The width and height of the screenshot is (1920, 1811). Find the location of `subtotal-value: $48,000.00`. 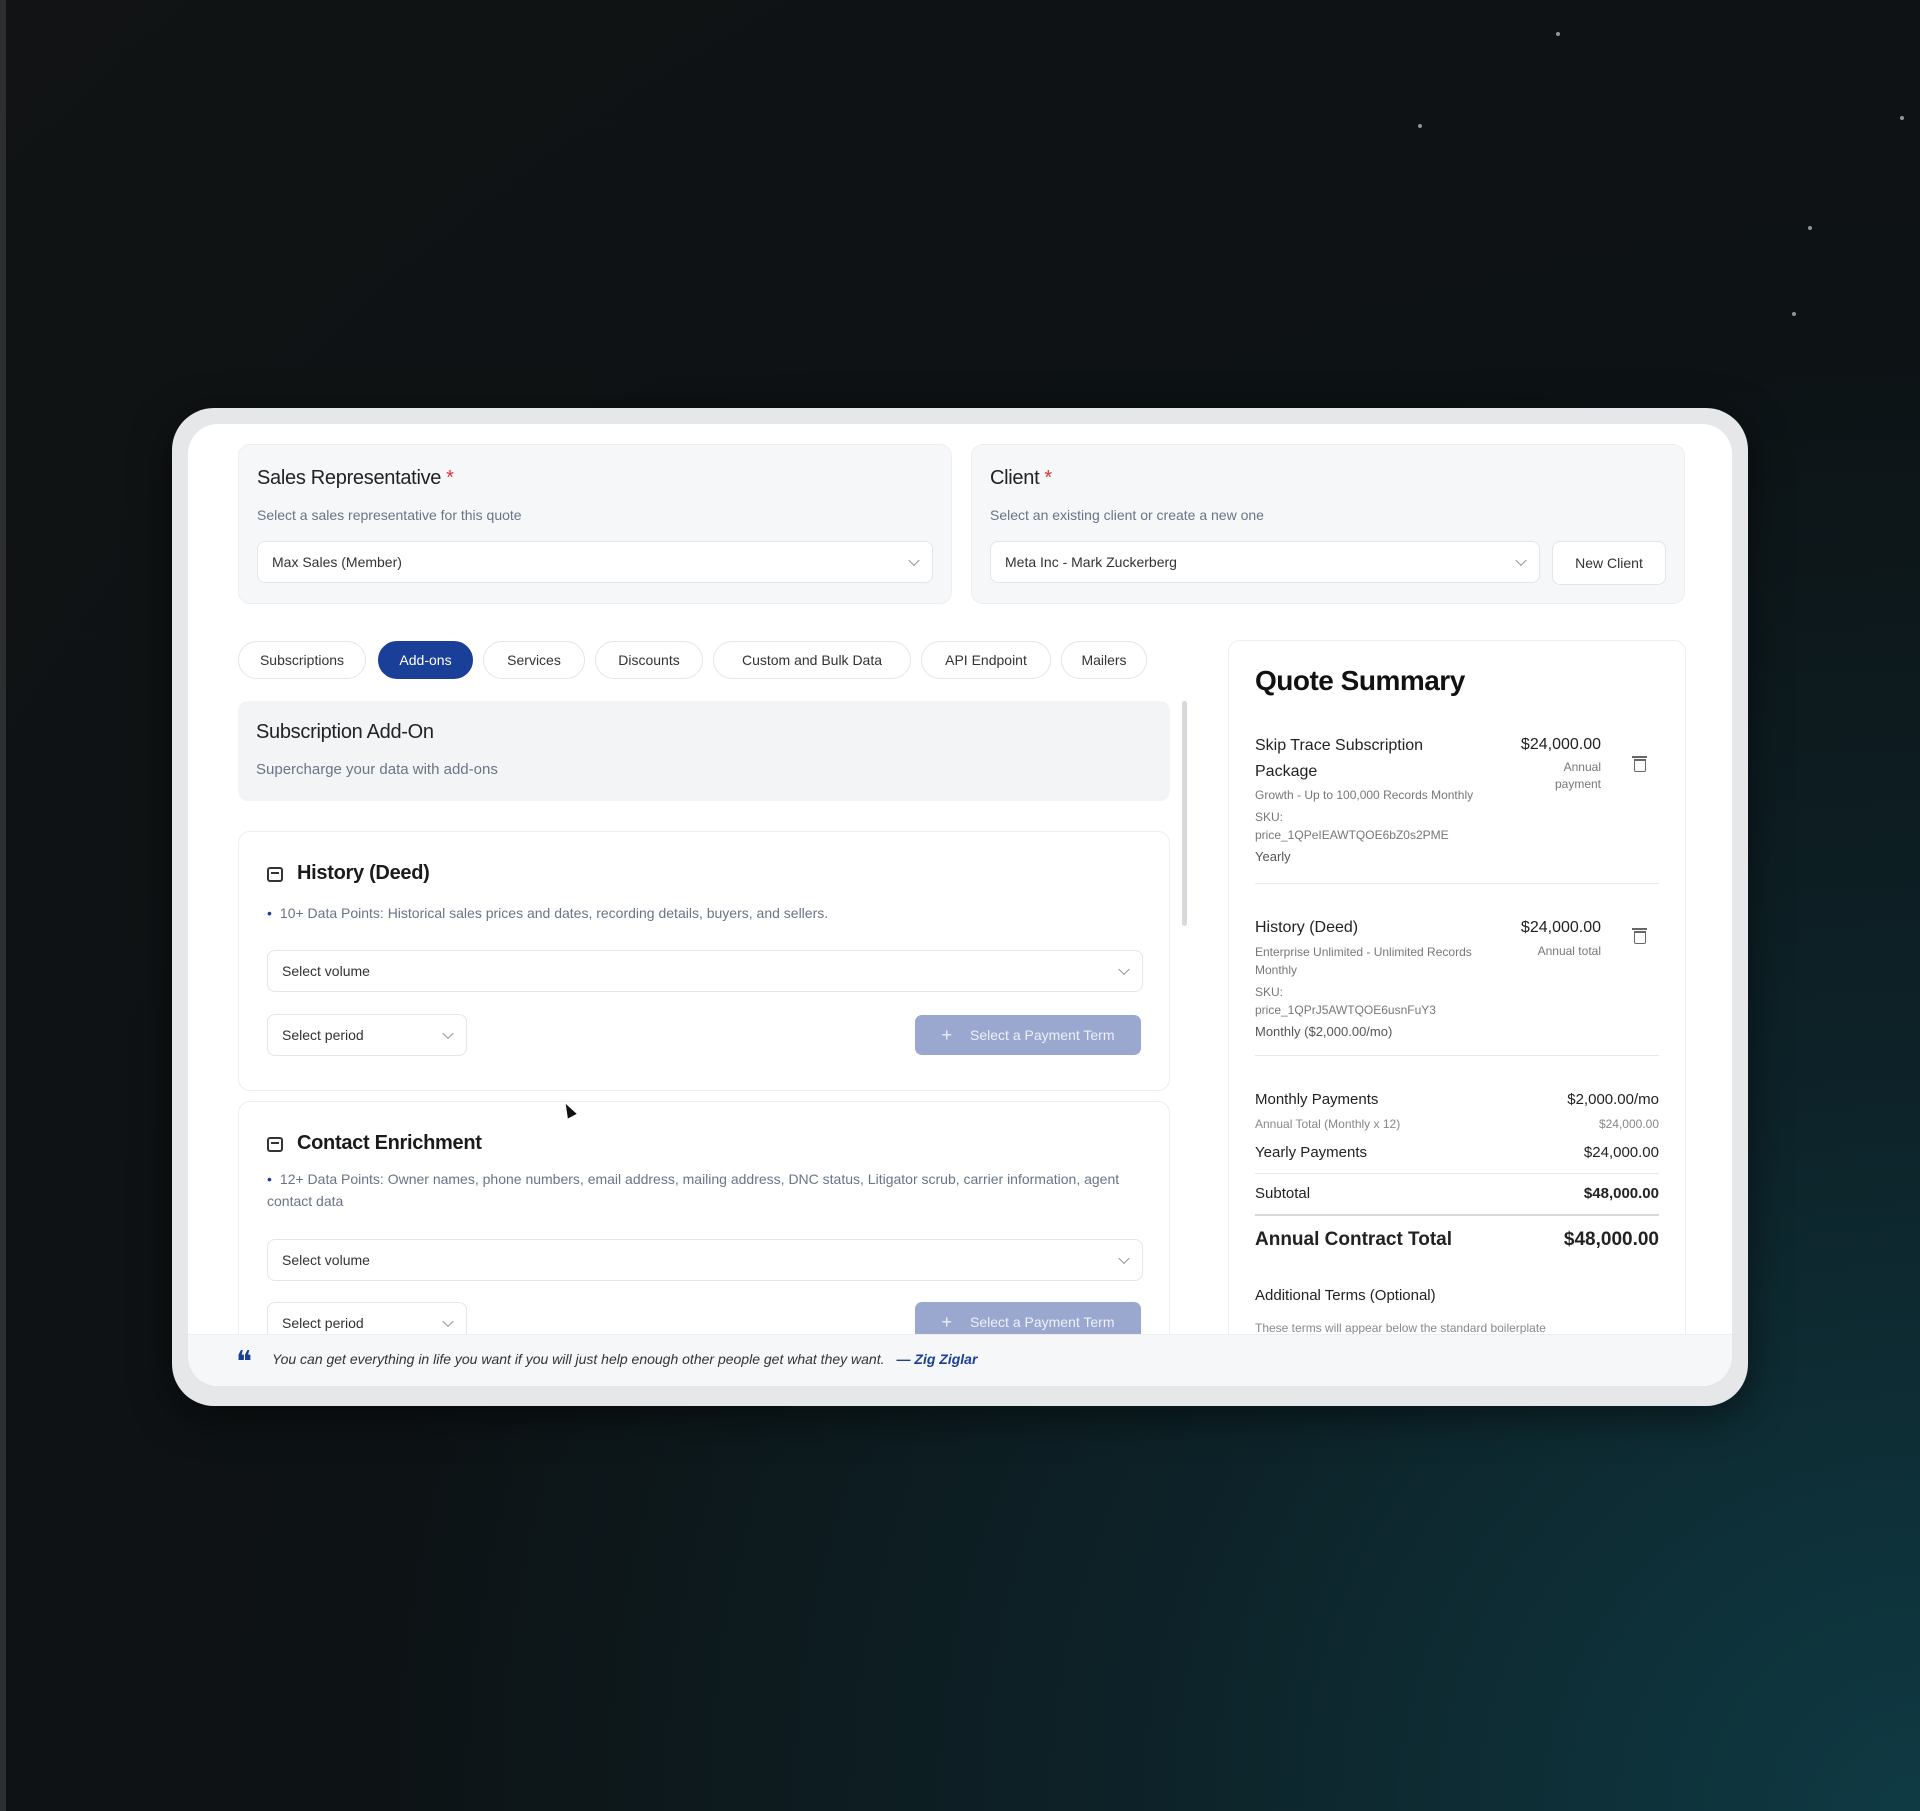

subtotal-value: $48,000.00 is located at coordinates (1621, 1193).